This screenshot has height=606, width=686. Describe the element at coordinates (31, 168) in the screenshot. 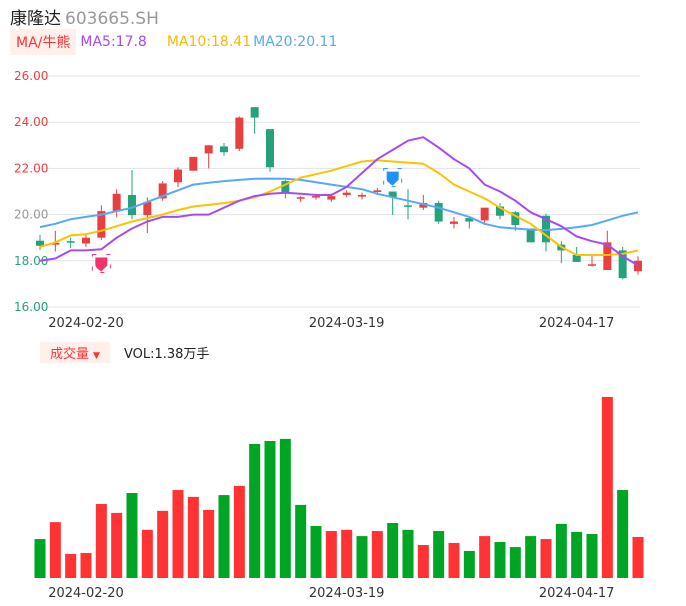

I see `y-tick-label: 22.00` at that location.